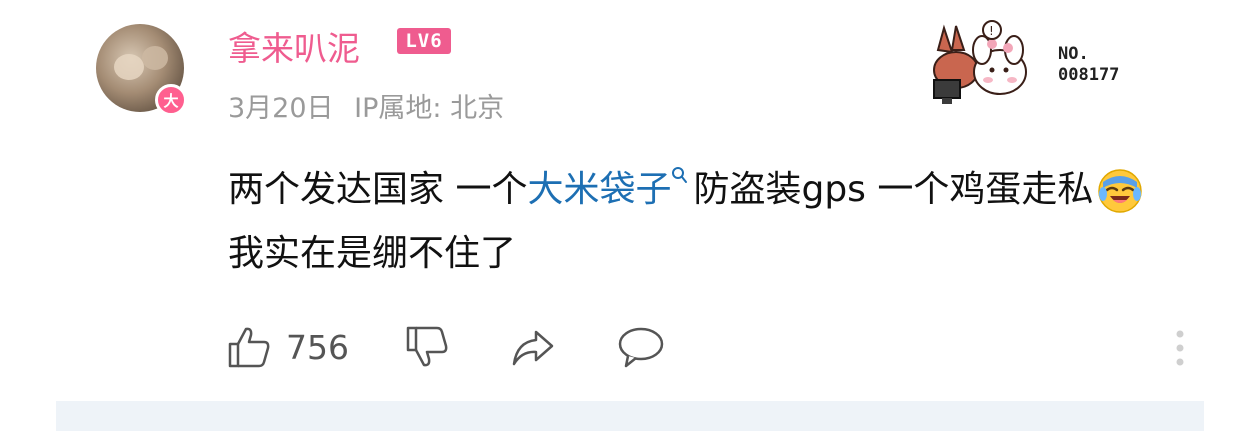 This screenshot has height=431, width=1260. What do you see at coordinates (171, 100) in the screenshot?
I see `avatar-badge: 大` at bounding box center [171, 100].